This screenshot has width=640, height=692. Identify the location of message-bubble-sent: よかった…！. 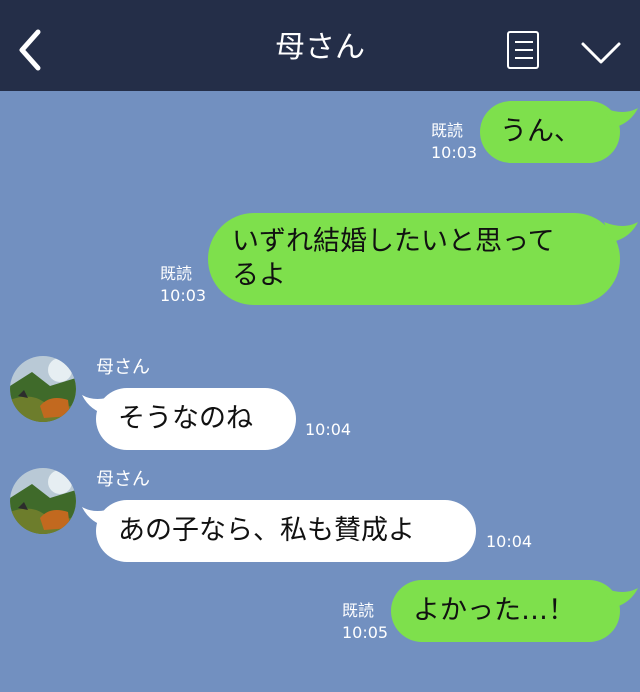
(505, 611).